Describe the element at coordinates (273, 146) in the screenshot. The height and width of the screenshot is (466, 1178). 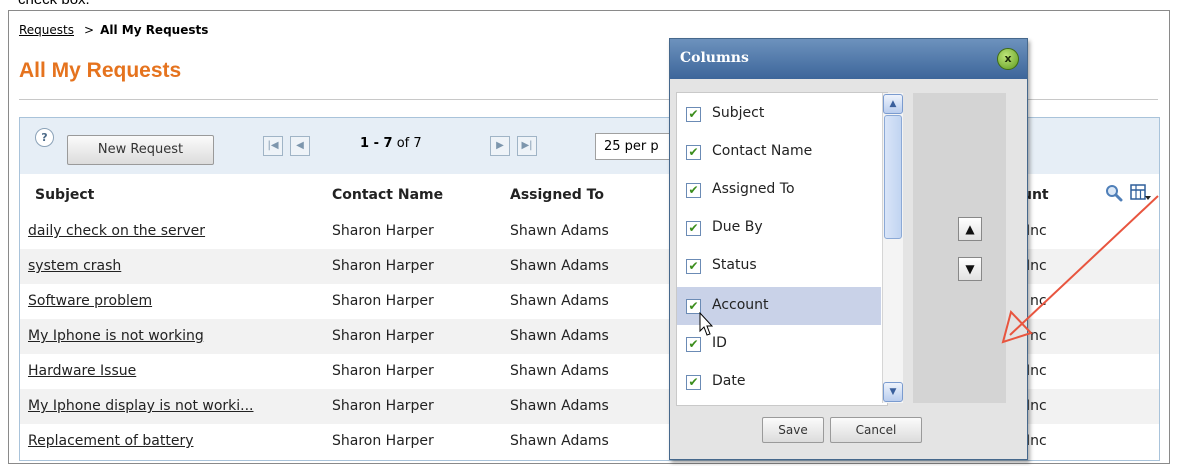
I see `first-page-icon: |◀` at that location.